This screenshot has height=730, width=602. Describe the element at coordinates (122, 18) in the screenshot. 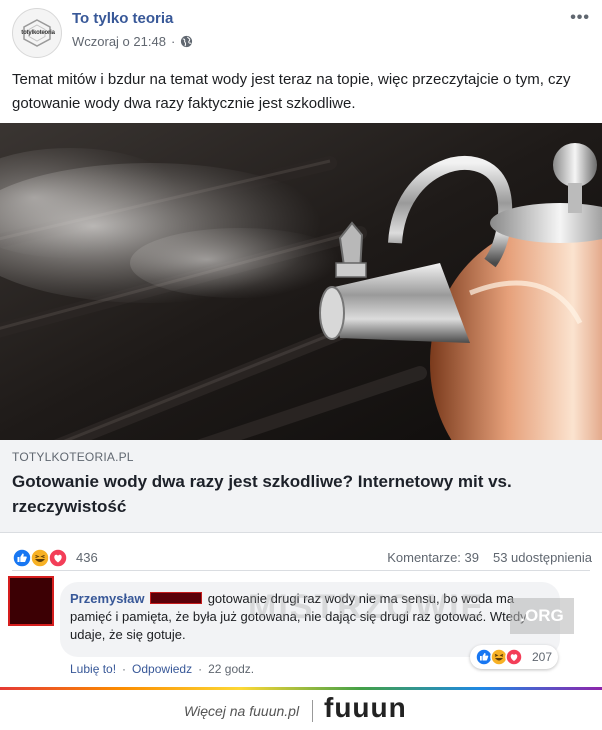

I see `page-name: To tylko teoria` at that location.